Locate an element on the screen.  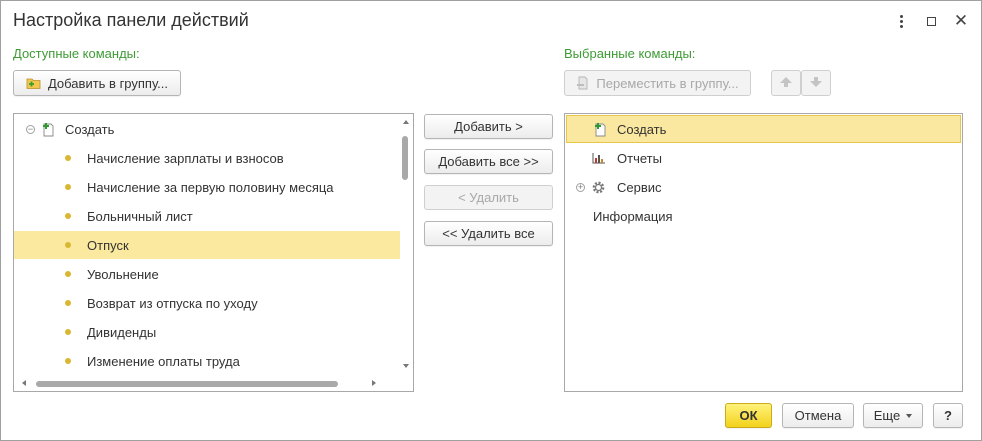
list-item: Увольнение is located at coordinates (207, 274).